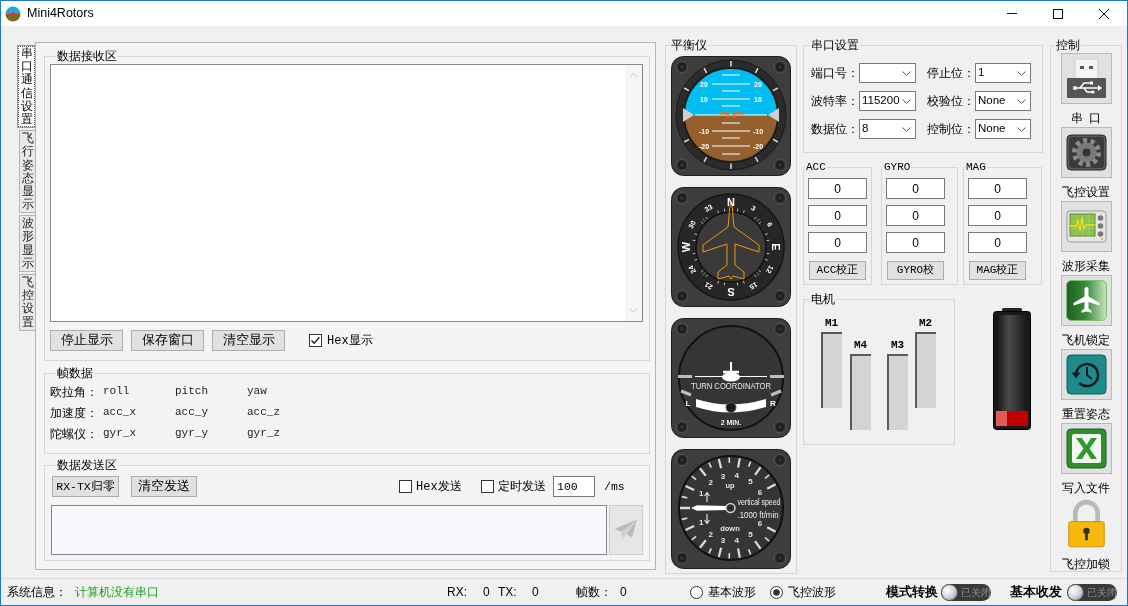  Describe the element at coordinates (85, 486) in the screenshot. I see `text-button: RX-TX归零` at that location.